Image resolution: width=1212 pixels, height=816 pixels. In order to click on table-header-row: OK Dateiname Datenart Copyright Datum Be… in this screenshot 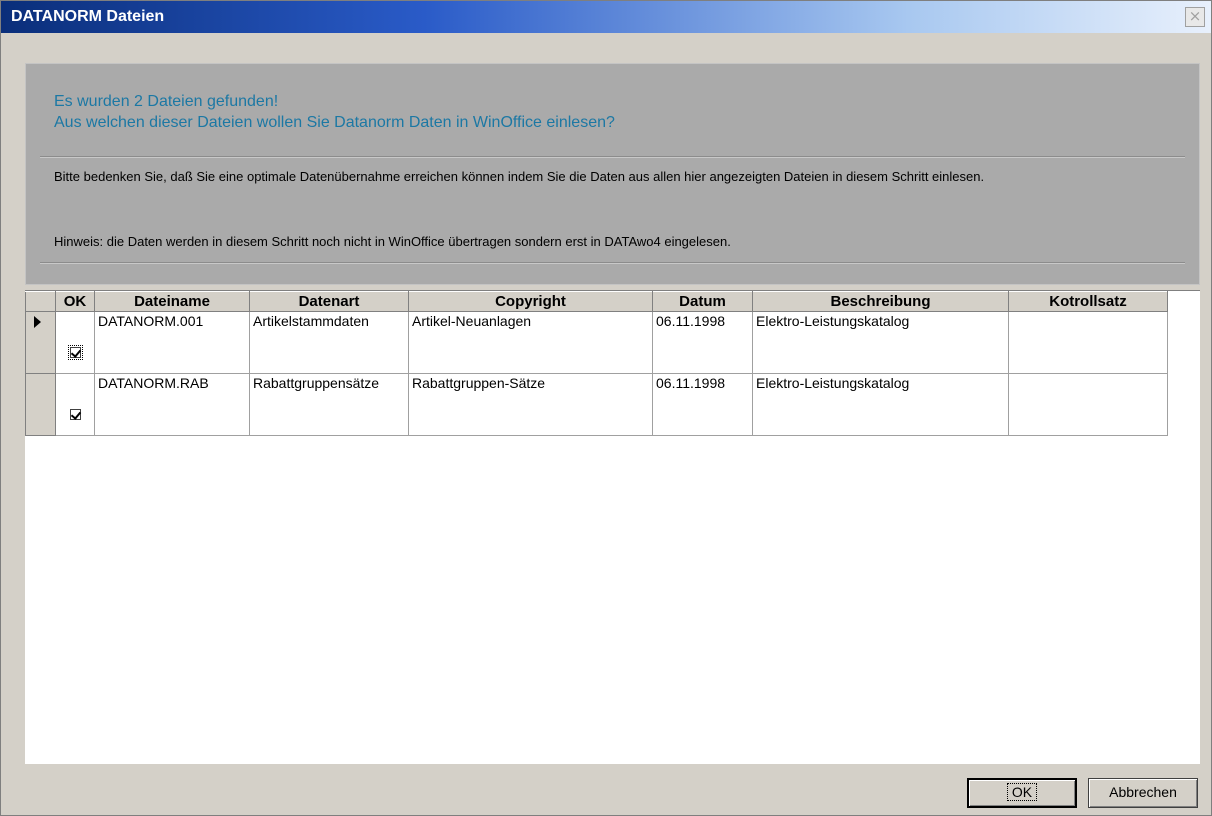, I will do `click(596, 301)`.